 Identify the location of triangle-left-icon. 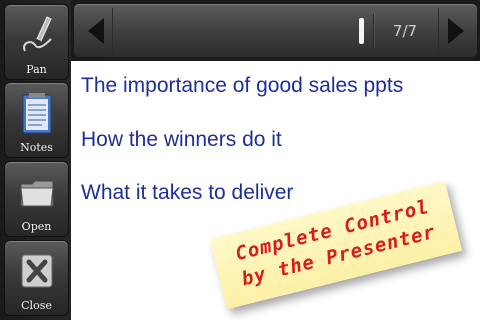
(95, 30).